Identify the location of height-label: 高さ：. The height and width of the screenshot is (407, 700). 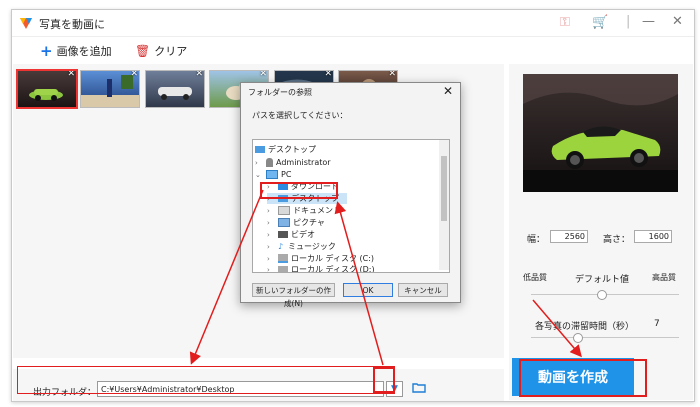
(617, 240).